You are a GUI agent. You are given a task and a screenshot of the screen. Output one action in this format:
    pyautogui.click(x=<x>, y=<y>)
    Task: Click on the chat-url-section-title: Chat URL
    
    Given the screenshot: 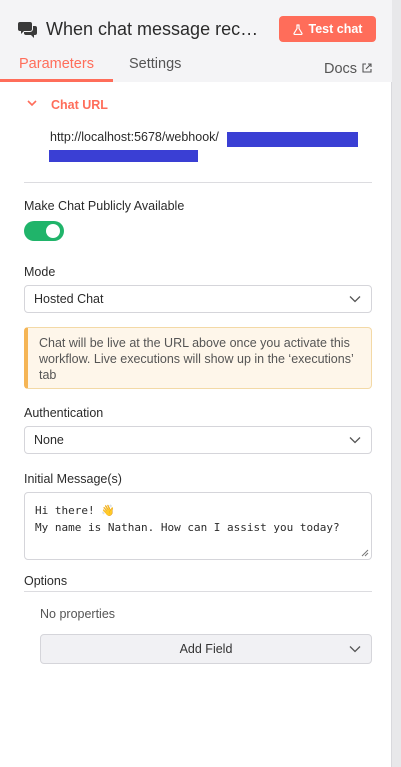 What is the action you would take?
    pyautogui.click(x=79, y=105)
    